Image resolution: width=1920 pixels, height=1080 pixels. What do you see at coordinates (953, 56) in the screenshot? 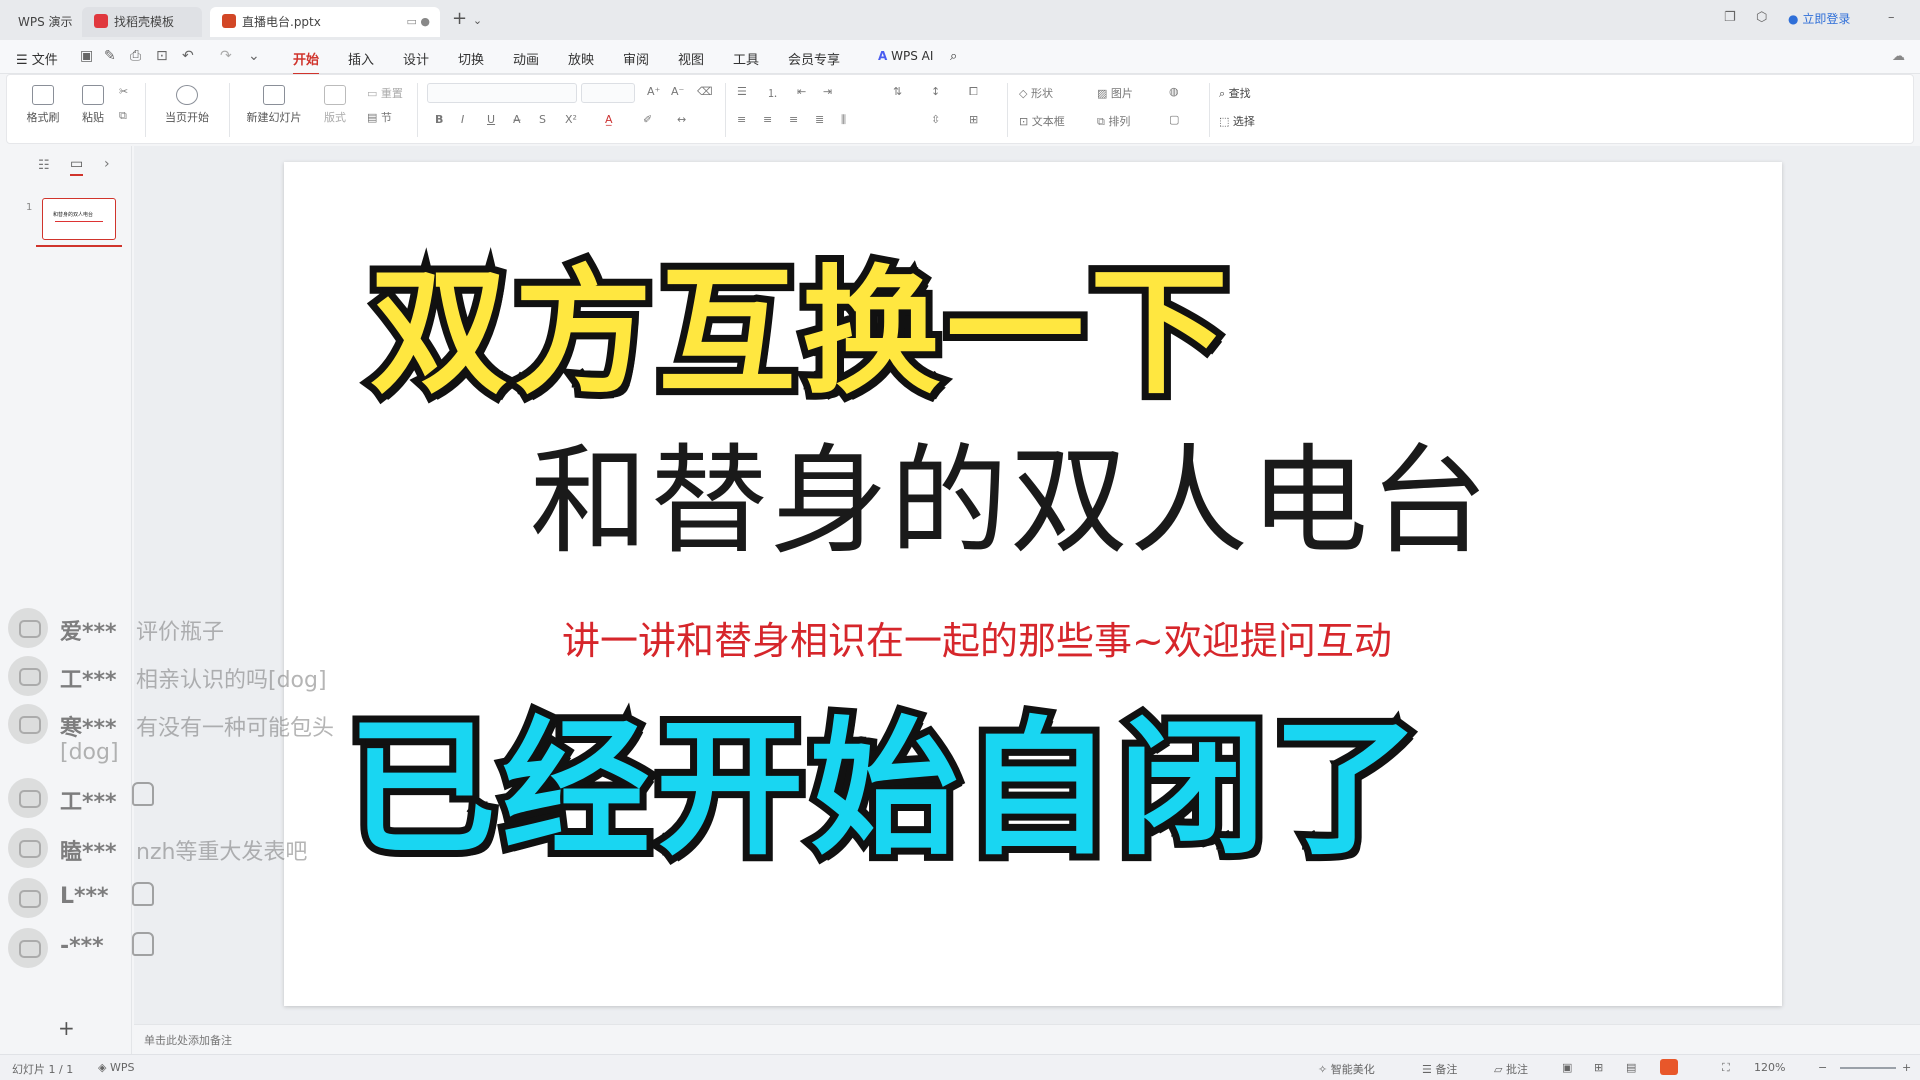
I see `search-icon: ⌕` at bounding box center [953, 56].